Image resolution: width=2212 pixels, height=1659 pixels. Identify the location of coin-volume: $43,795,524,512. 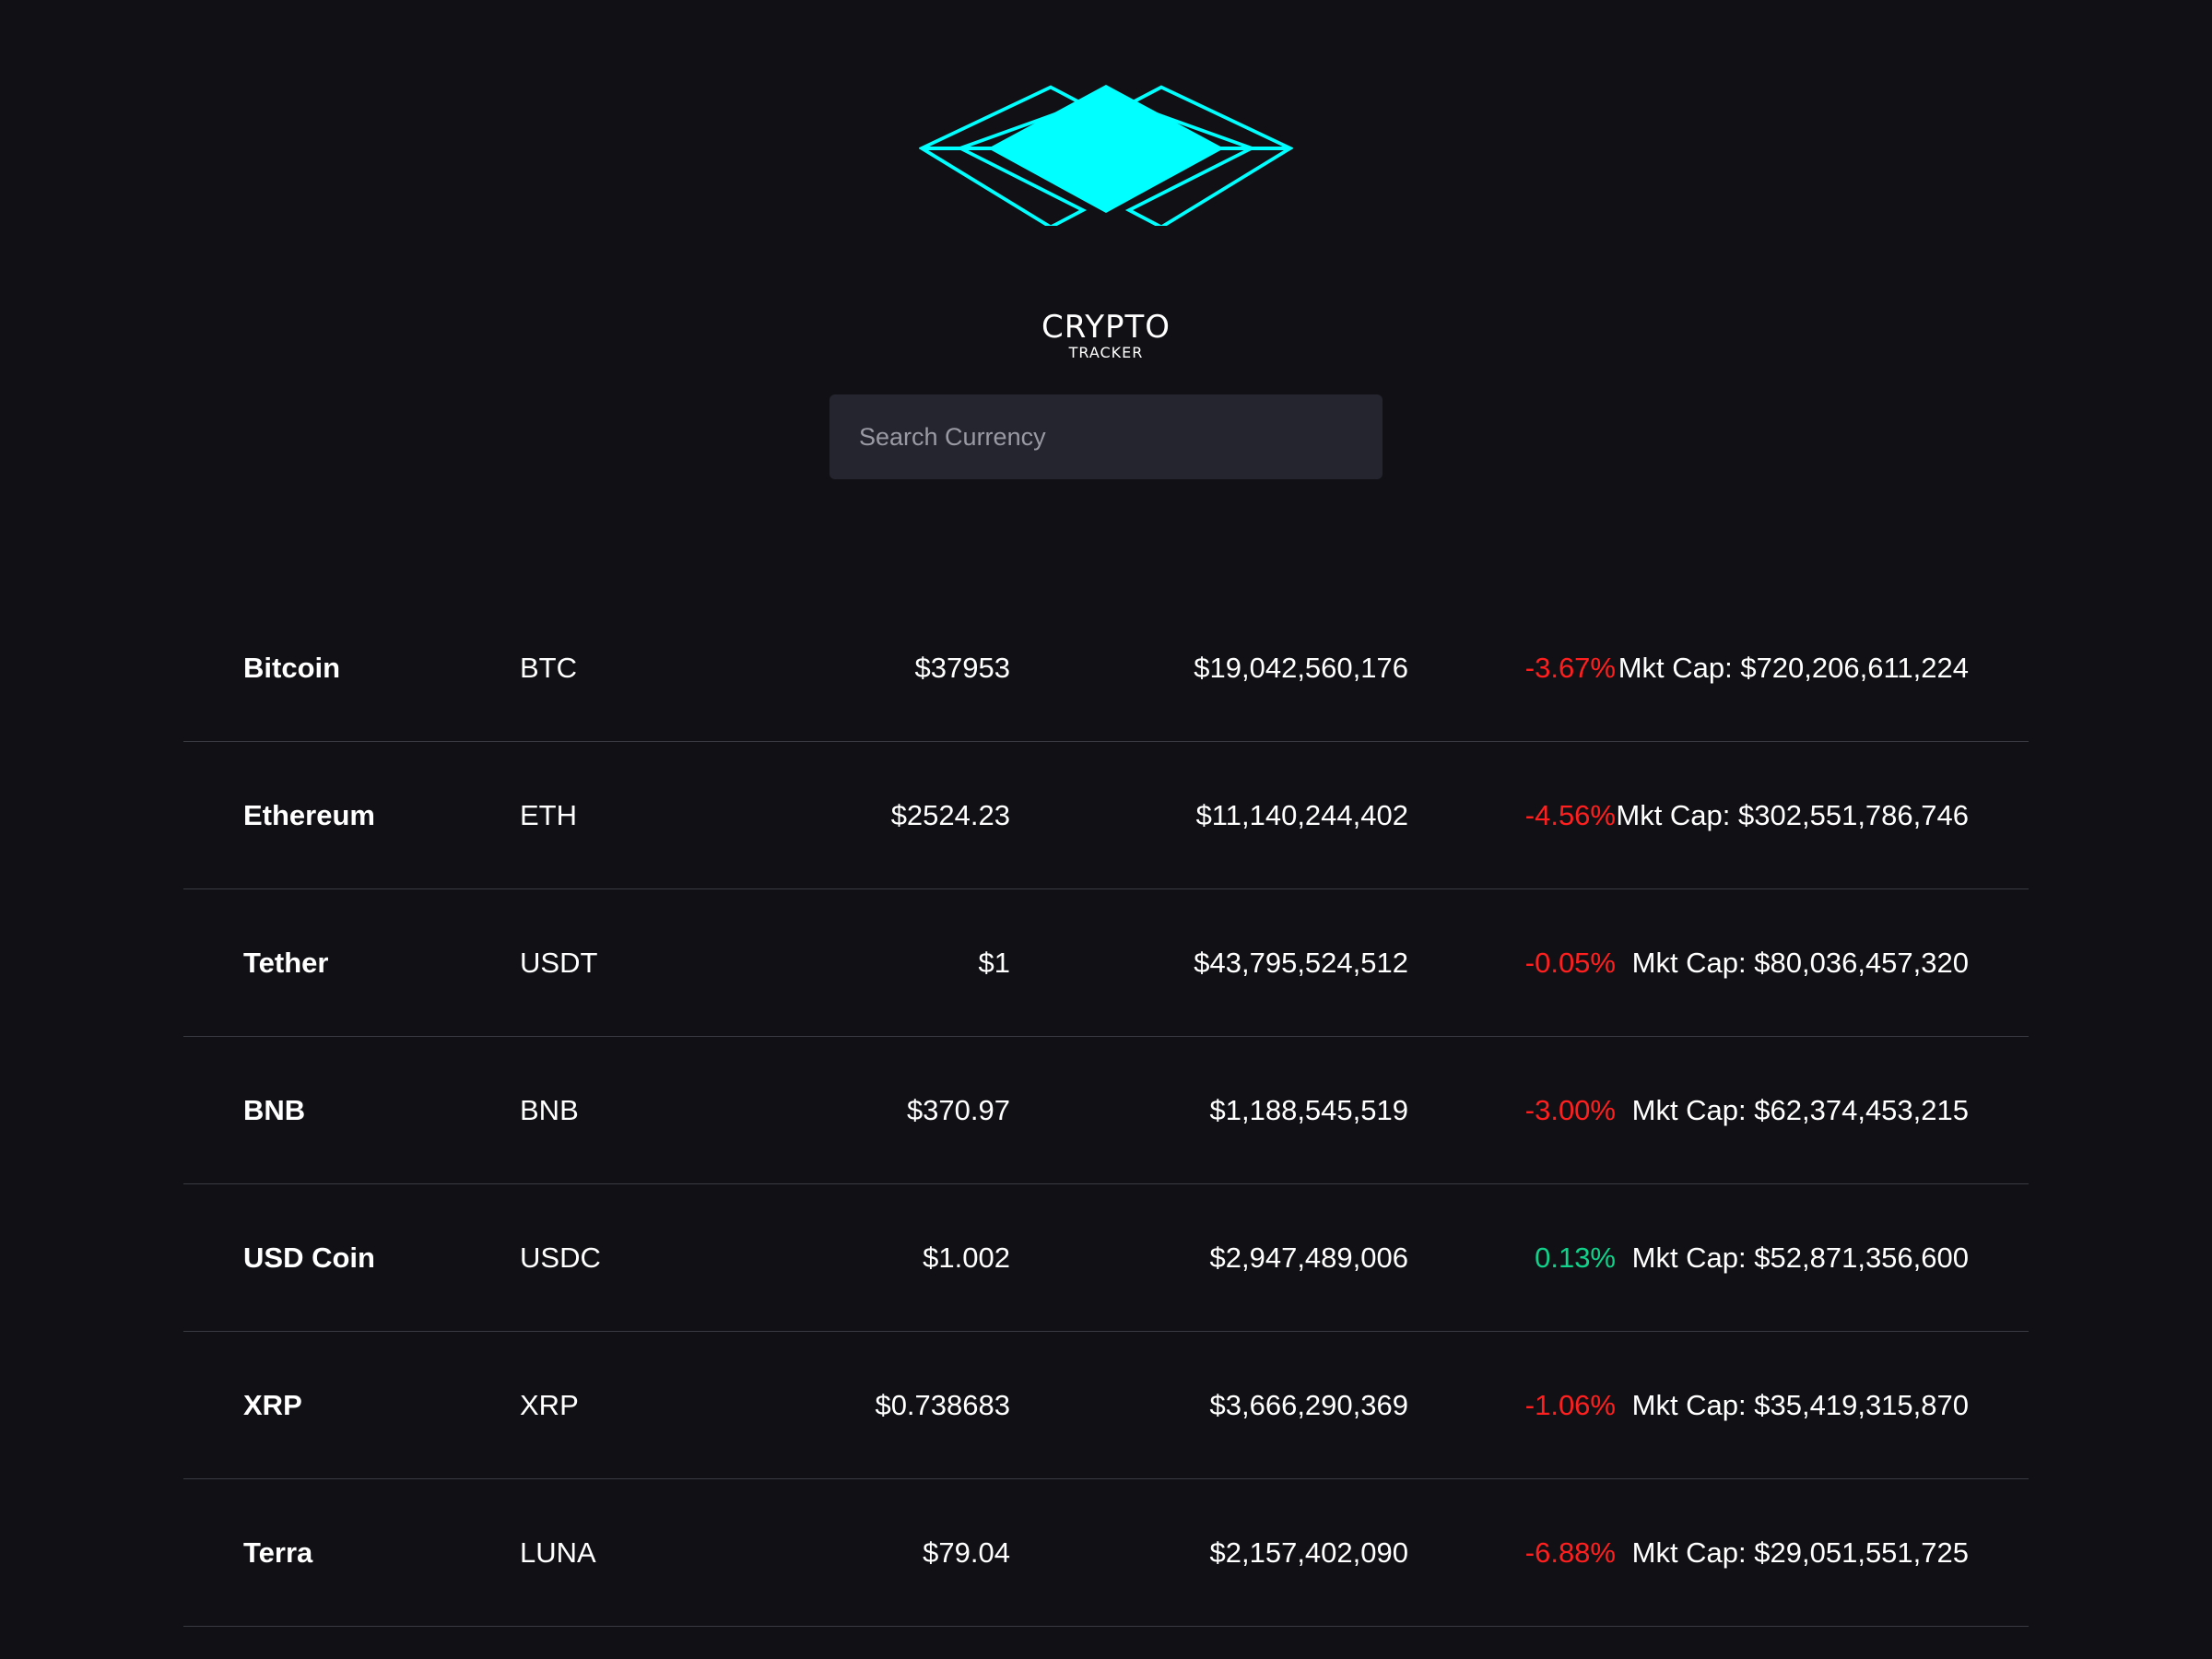
(1301, 963).